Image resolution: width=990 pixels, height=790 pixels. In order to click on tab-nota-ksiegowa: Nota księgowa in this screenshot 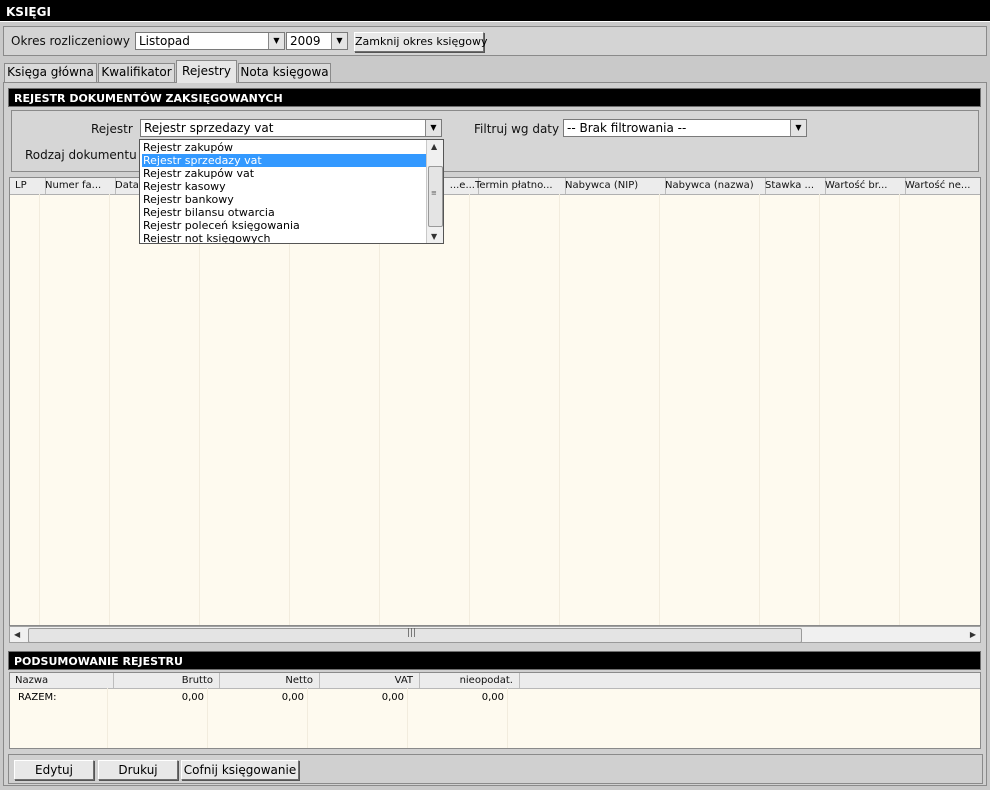, I will do `click(284, 72)`.